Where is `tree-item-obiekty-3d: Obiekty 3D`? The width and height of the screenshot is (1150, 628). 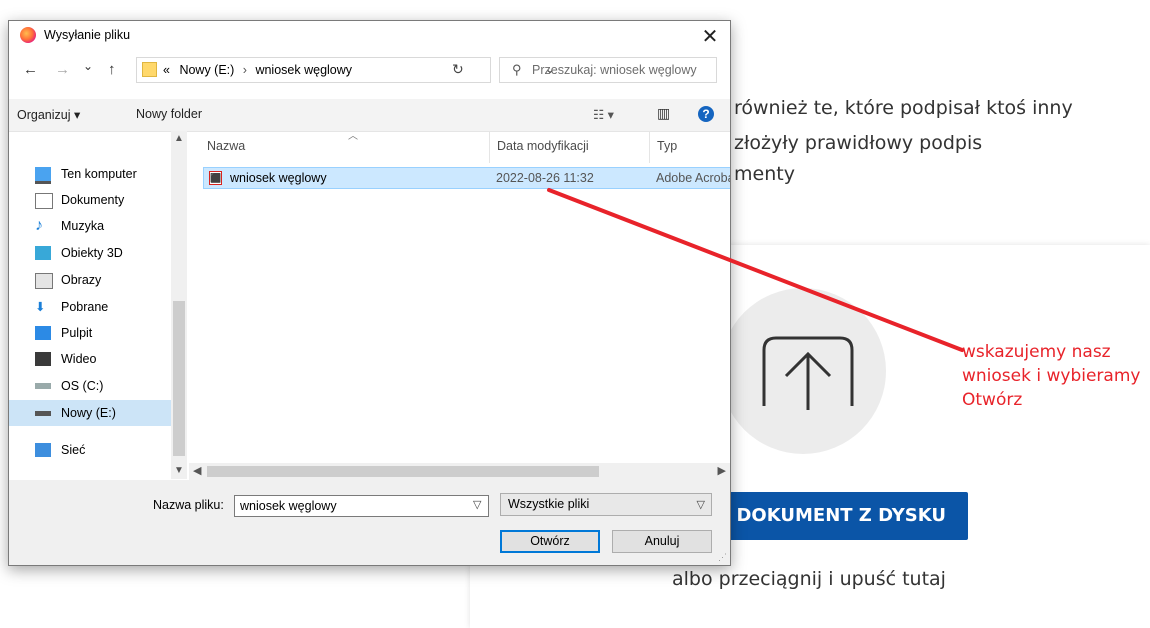 tree-item-obiekty-3d: Obiekty 3D is located at coordinates (93, 253).